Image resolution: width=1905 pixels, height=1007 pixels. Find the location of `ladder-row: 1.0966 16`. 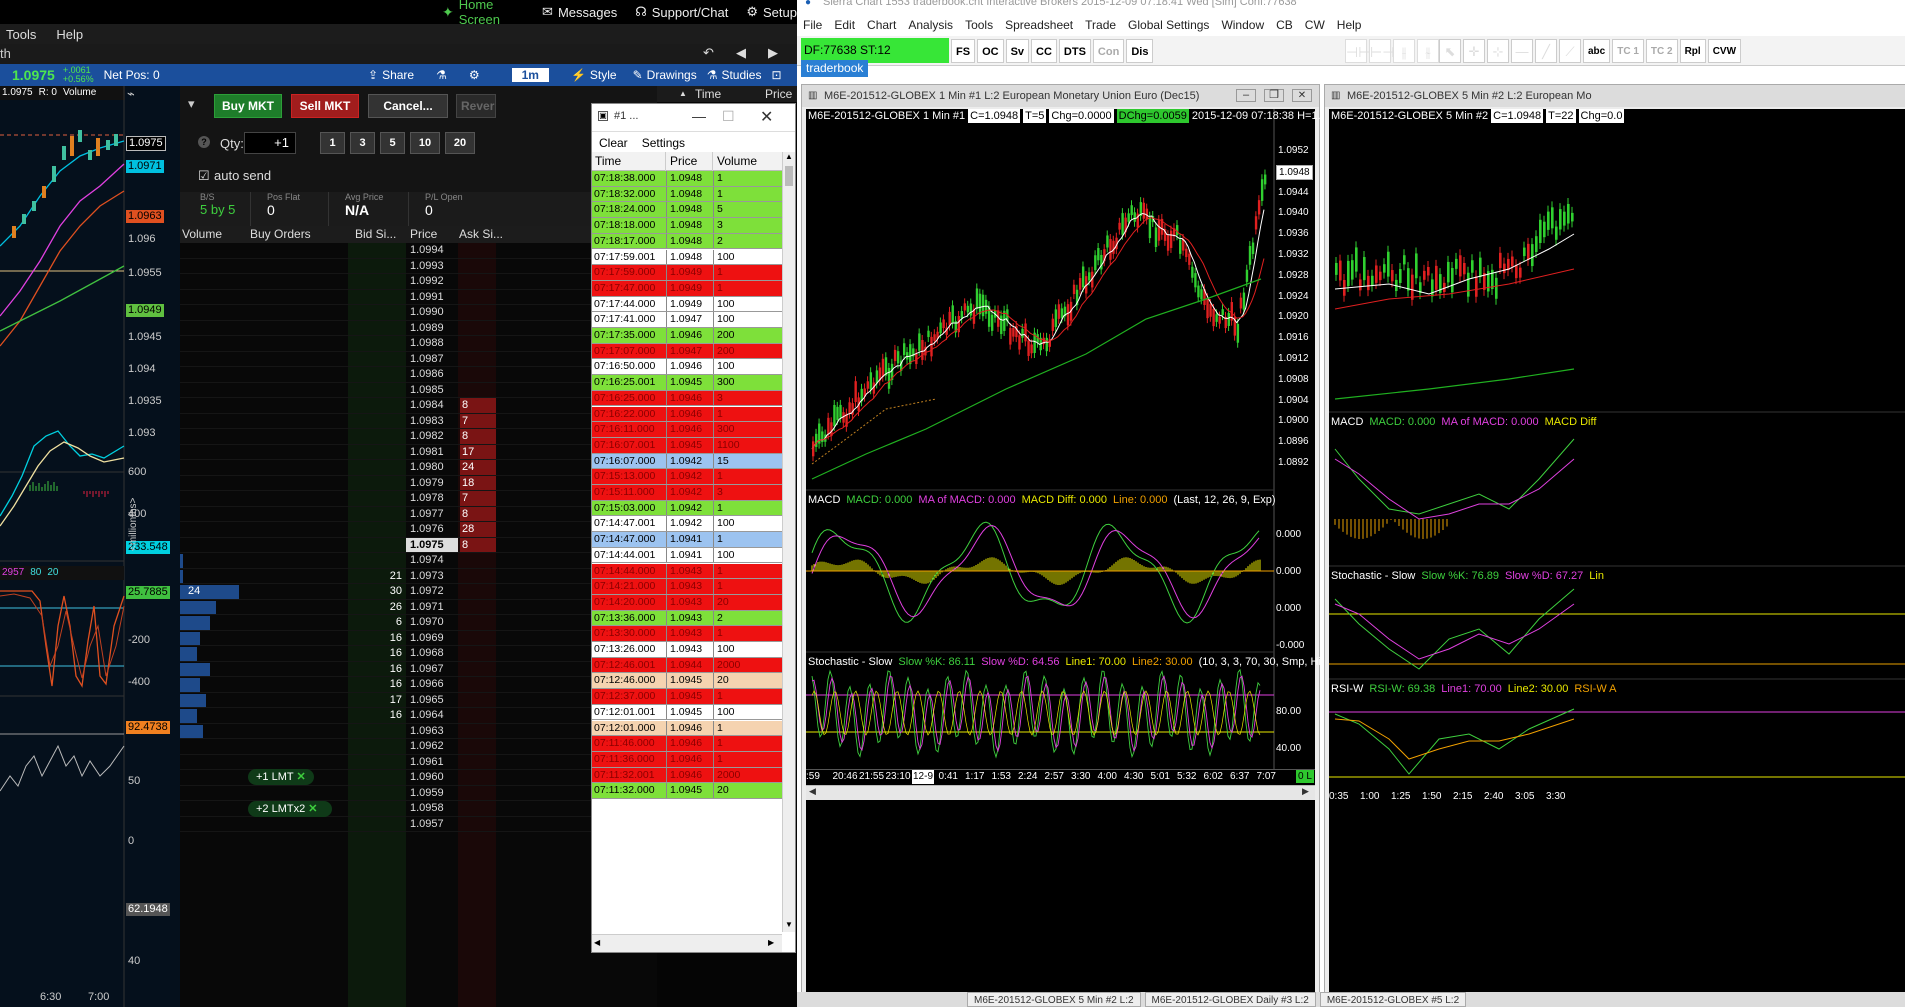

ladder-row: 1.0966 16 is located at coordinates (418, 685).